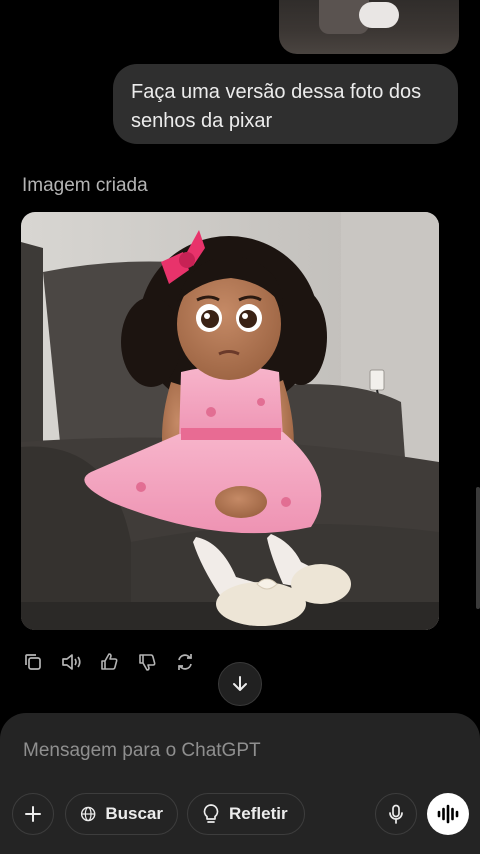  I want to click on search-button: Buscar, so click(121, 814).